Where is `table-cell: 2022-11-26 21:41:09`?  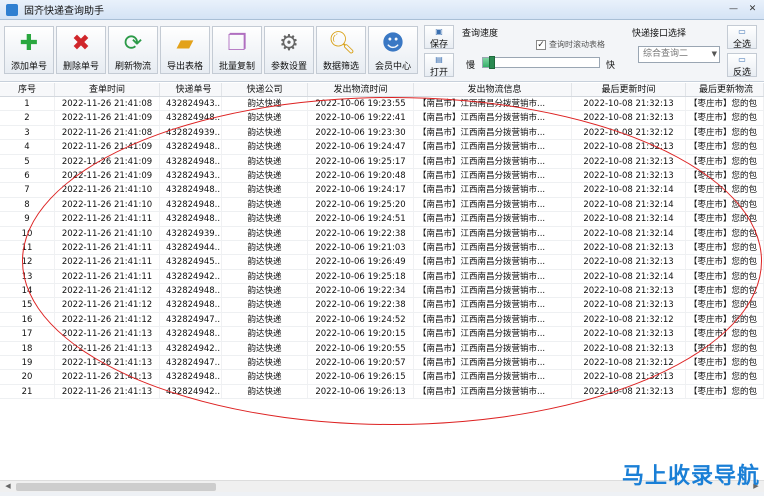
table-cell: 2022-11-26 21:41:09 is located at coordinates (107, 118).